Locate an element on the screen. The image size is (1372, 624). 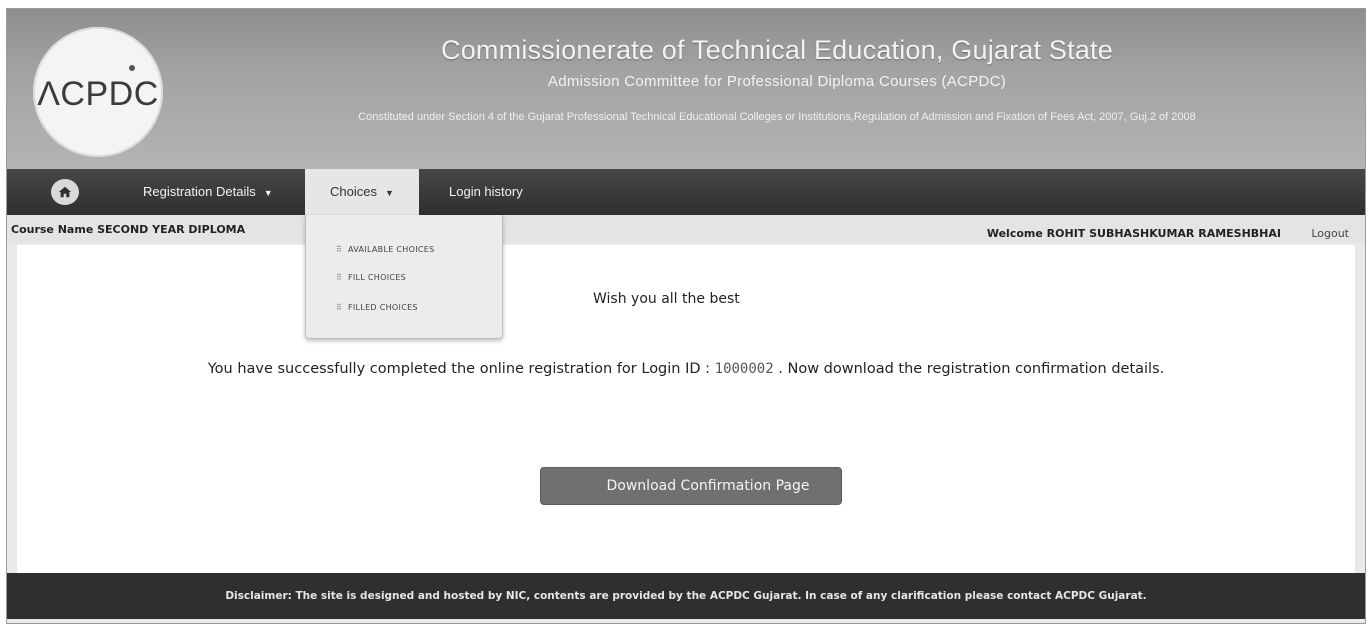
logo-text: ΛCPDC is located at coordinates (98, 93).